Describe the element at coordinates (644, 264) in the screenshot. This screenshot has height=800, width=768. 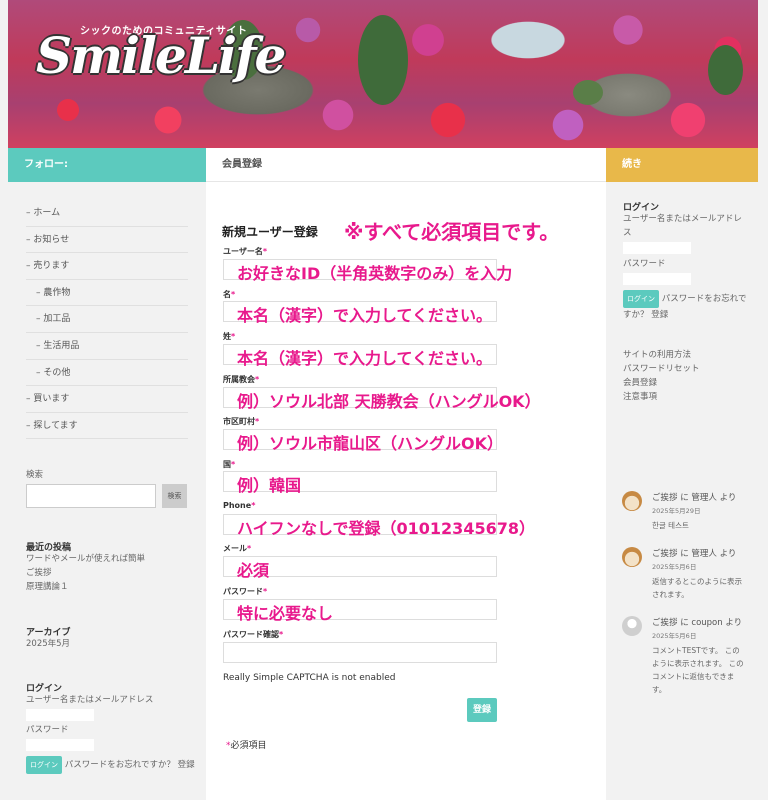
I see `right-login-pass-label: パスワード` at that location.